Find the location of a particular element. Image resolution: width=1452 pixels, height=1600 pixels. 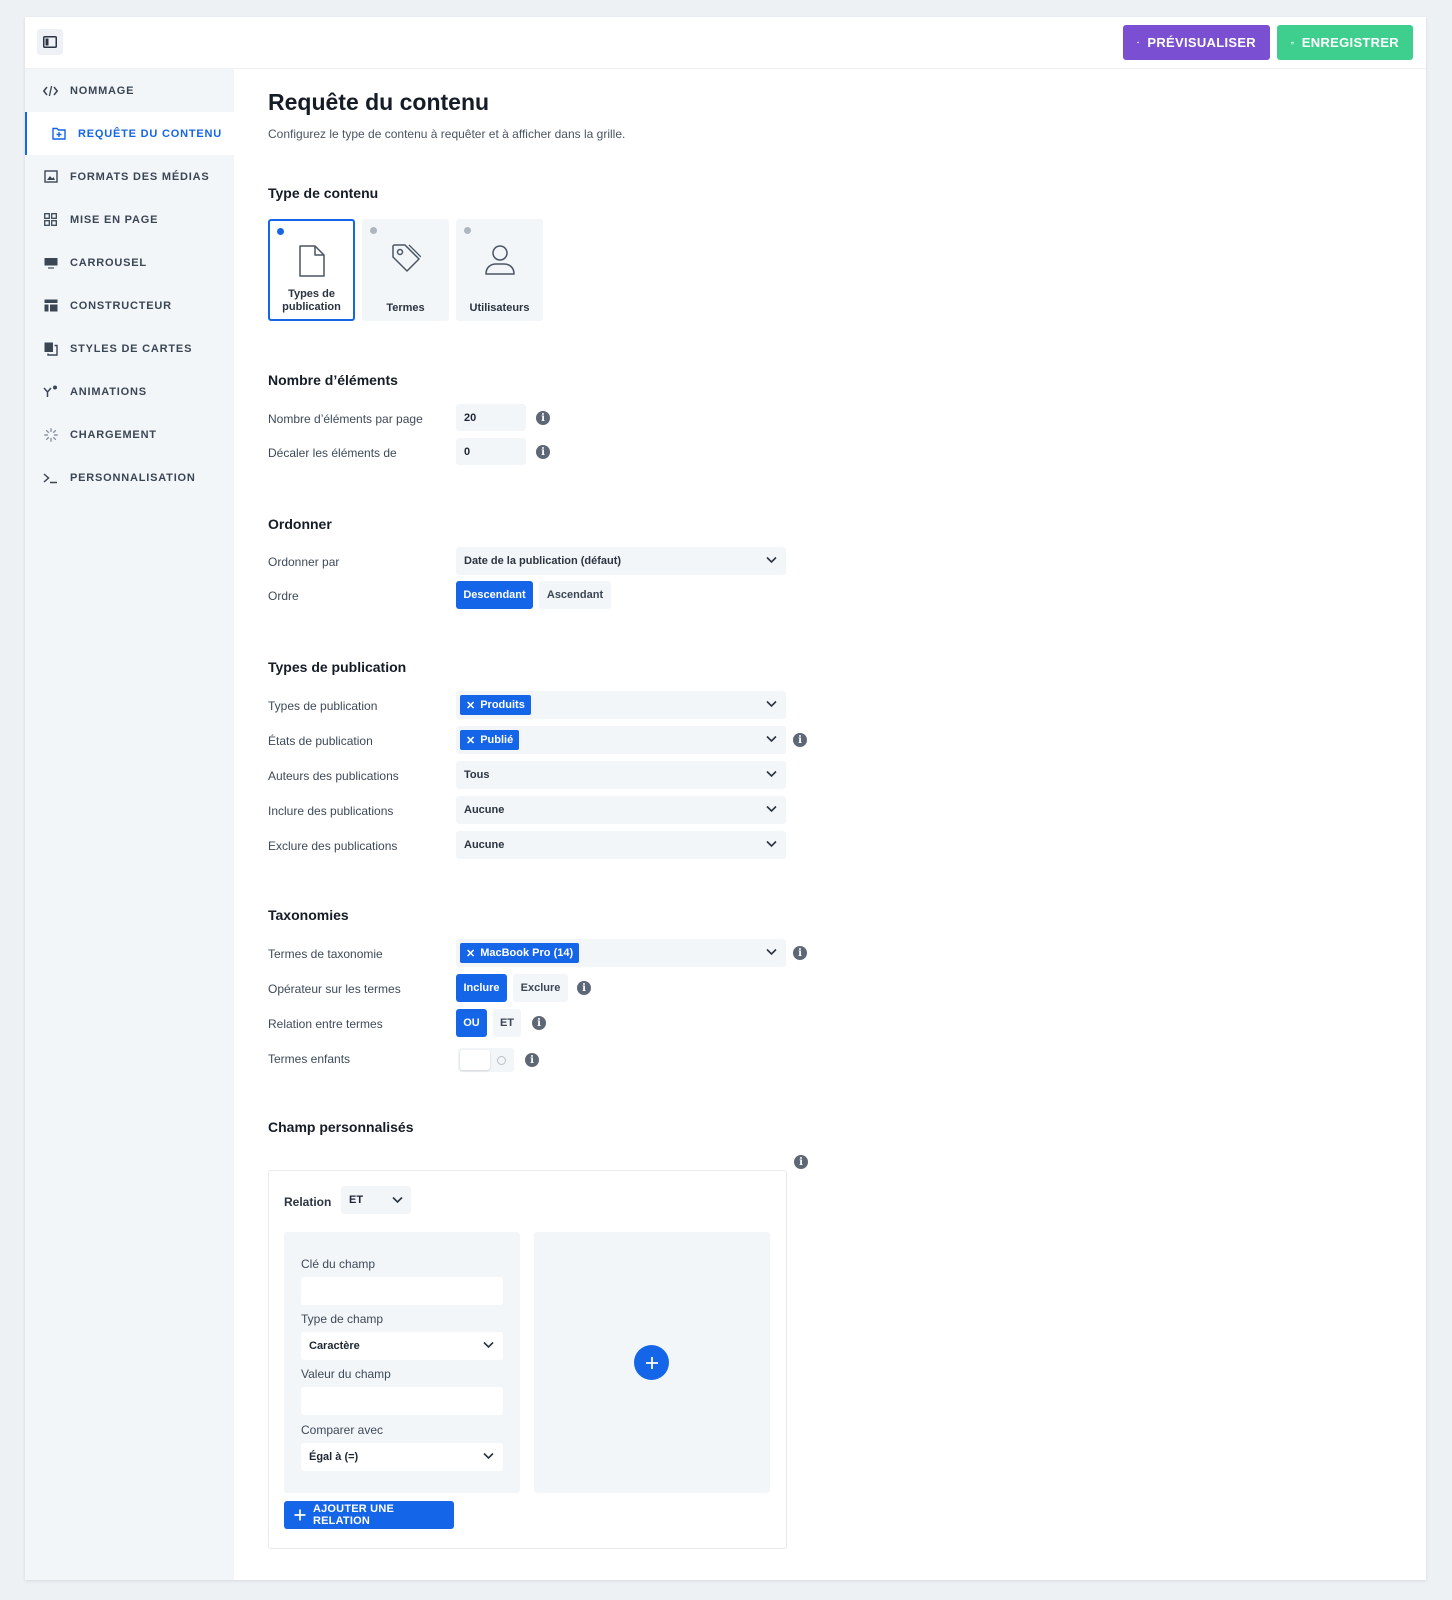

sidebar-item-label: ANIMATIONS is located at coordinates (108, 391).